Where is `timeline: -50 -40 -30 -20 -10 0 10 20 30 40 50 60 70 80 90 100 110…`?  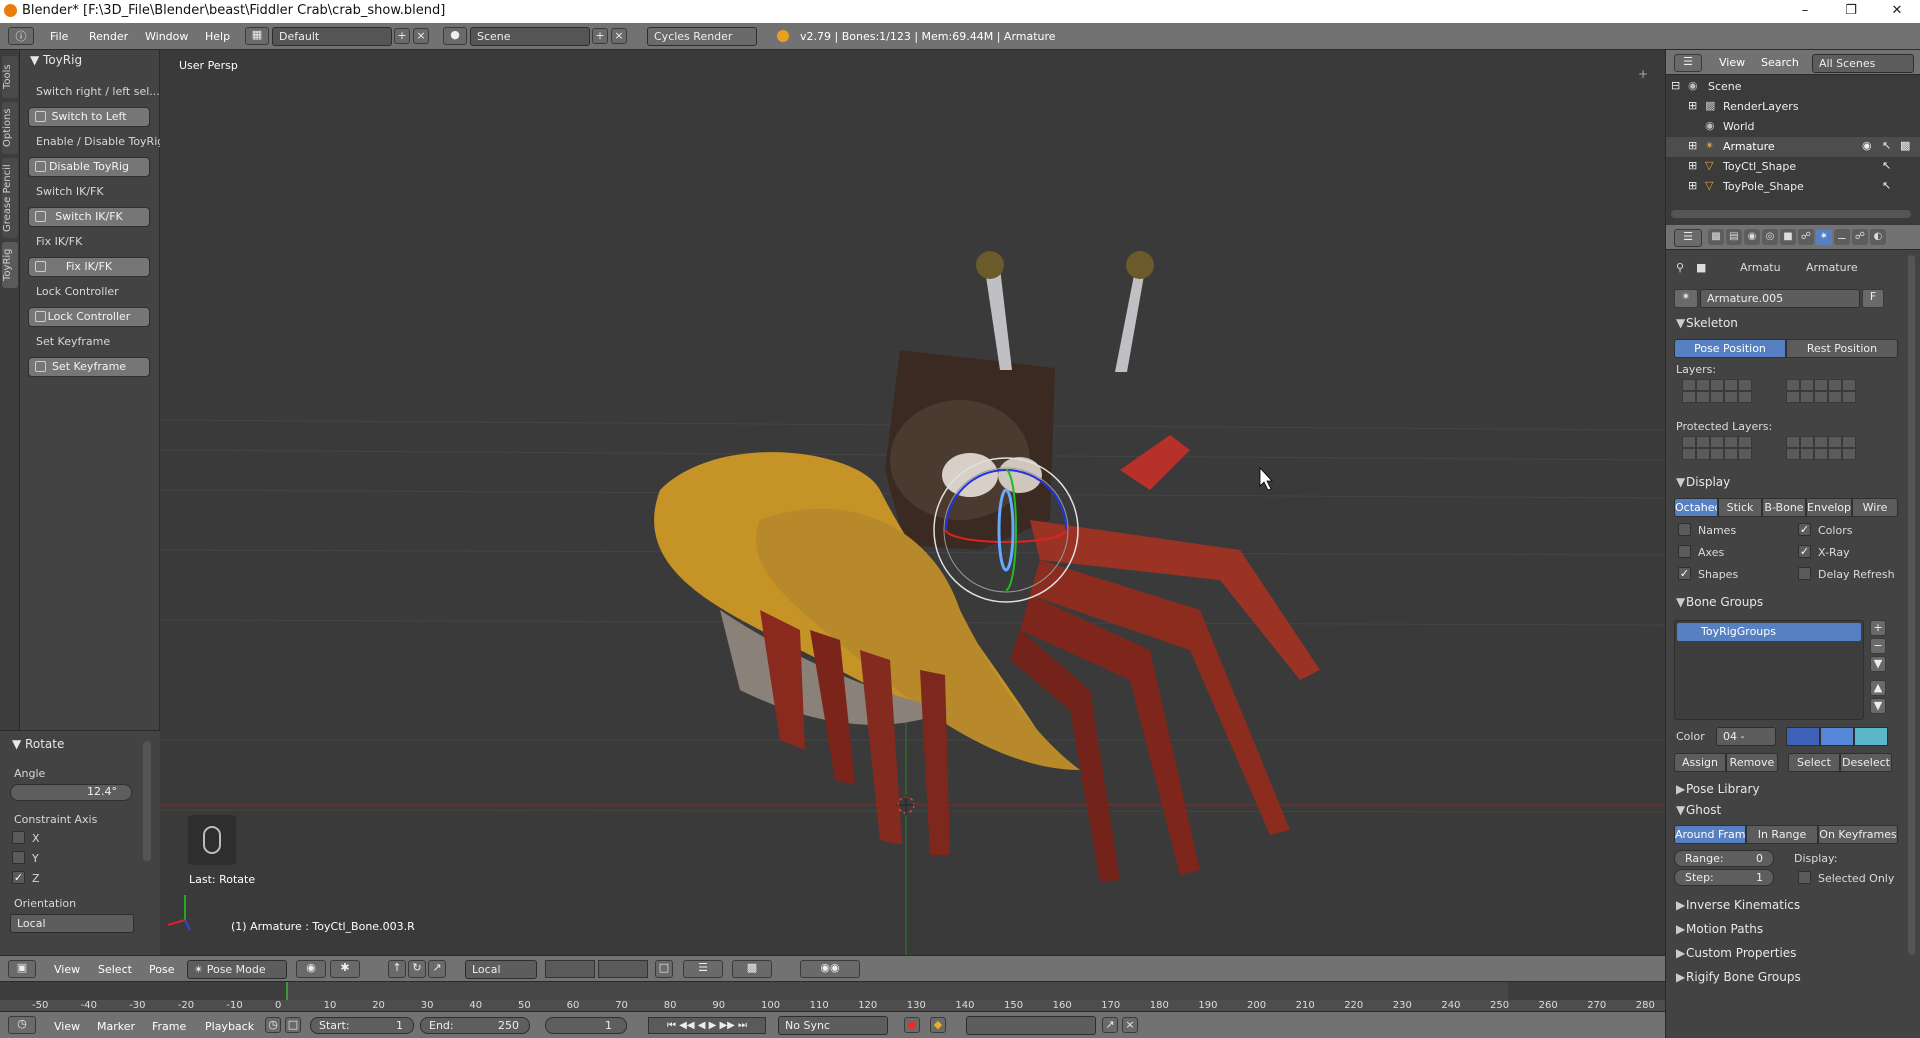
timeline: -50 -40 -30 -20 -10 0 10 20 30 40 50 60 70 80 90 100 110… is located at coordinates (832, 996).